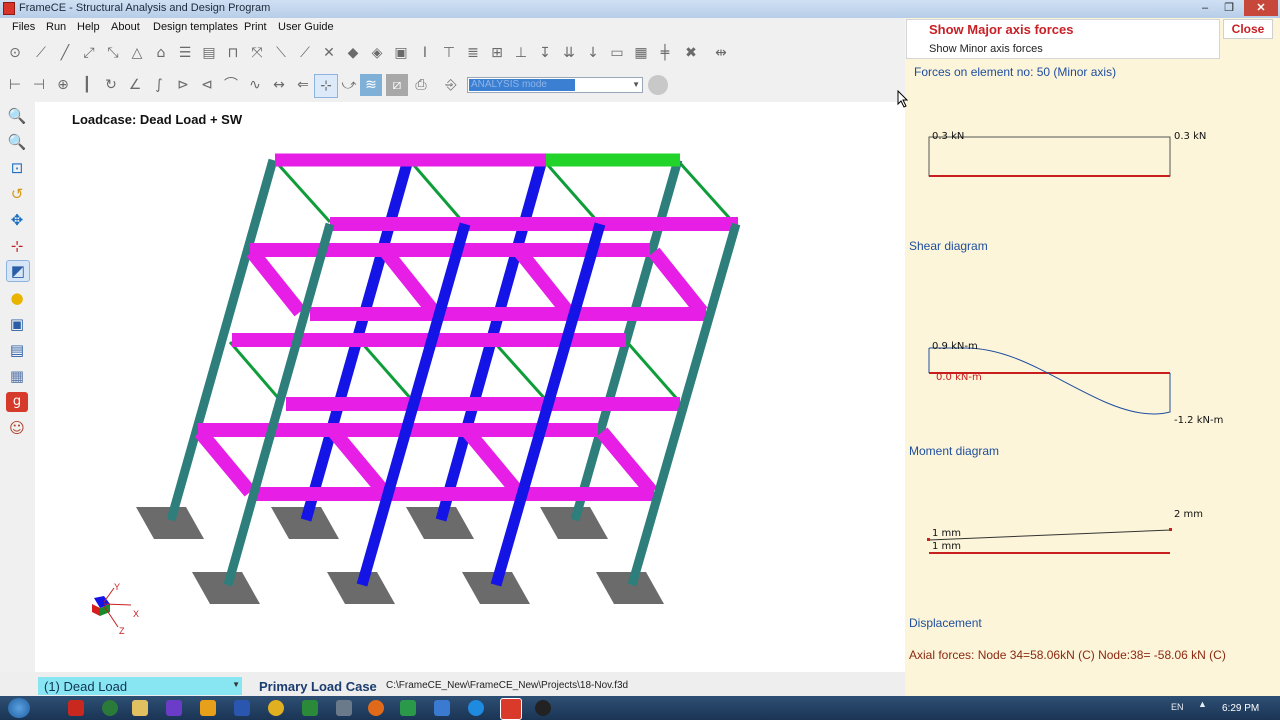 Image resolution: width=1280 pixels, height=720 pixels. What do you see at coordinates (543, 708) in the screenshot?
I see `obs-icon` at bounding box center [543, 708].